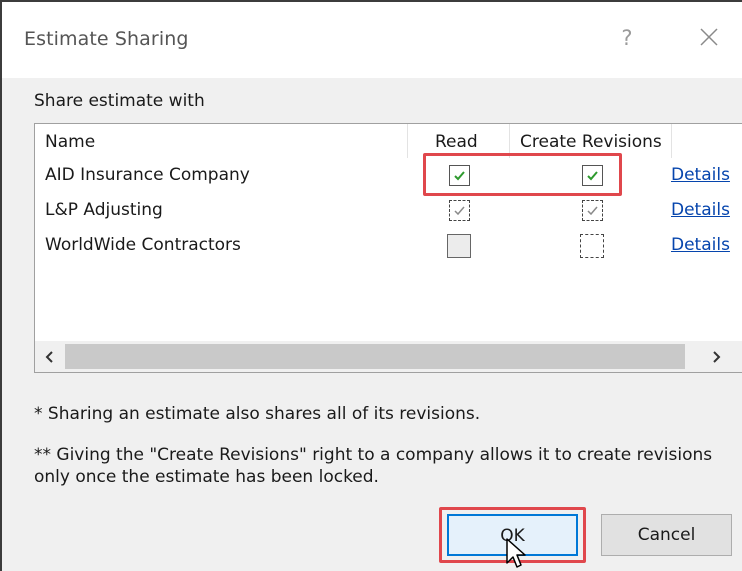 The height and width of the screenshot is (571, 742). Describe the element at coordinates (106, 39) in the screenshot. I see `dialog-title: Estimate Sharing` at that location.